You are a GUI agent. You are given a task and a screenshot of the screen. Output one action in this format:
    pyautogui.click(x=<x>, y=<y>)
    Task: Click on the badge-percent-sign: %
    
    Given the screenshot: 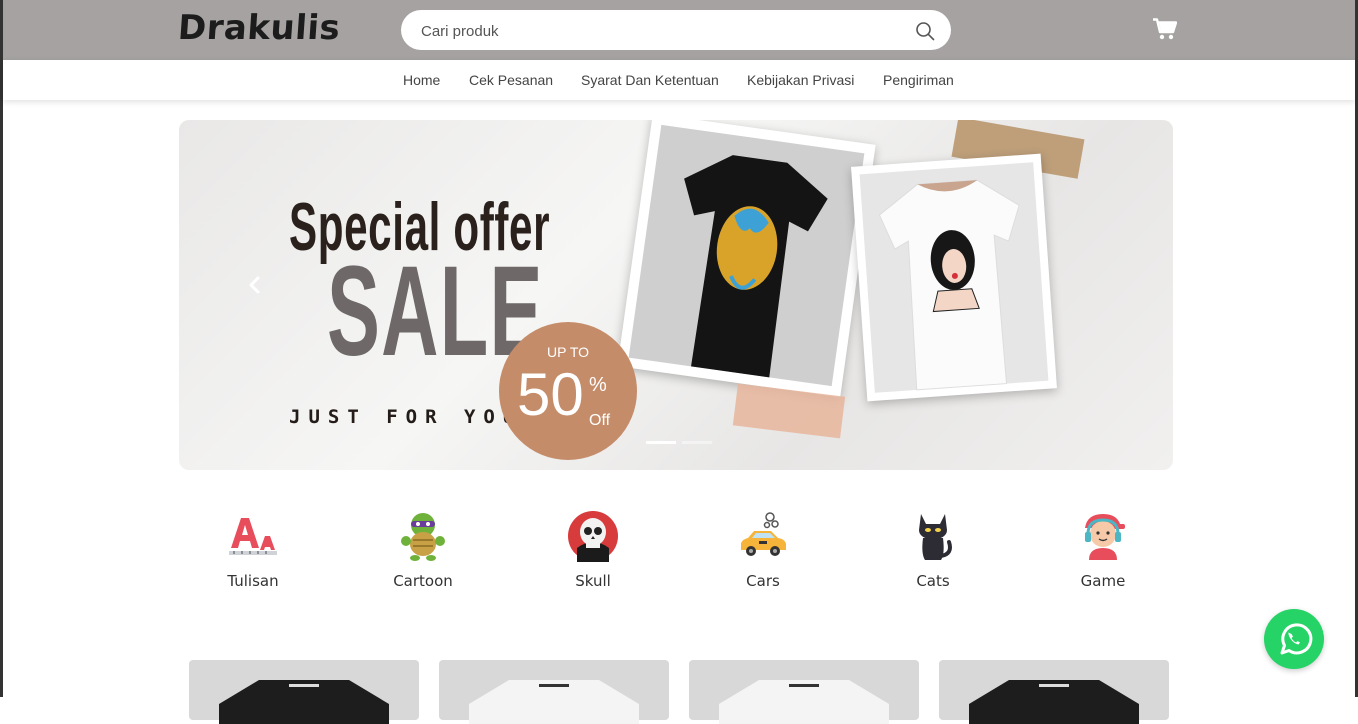 What is the action you would take?
    pyautogui.click(x=598, y=385)
    